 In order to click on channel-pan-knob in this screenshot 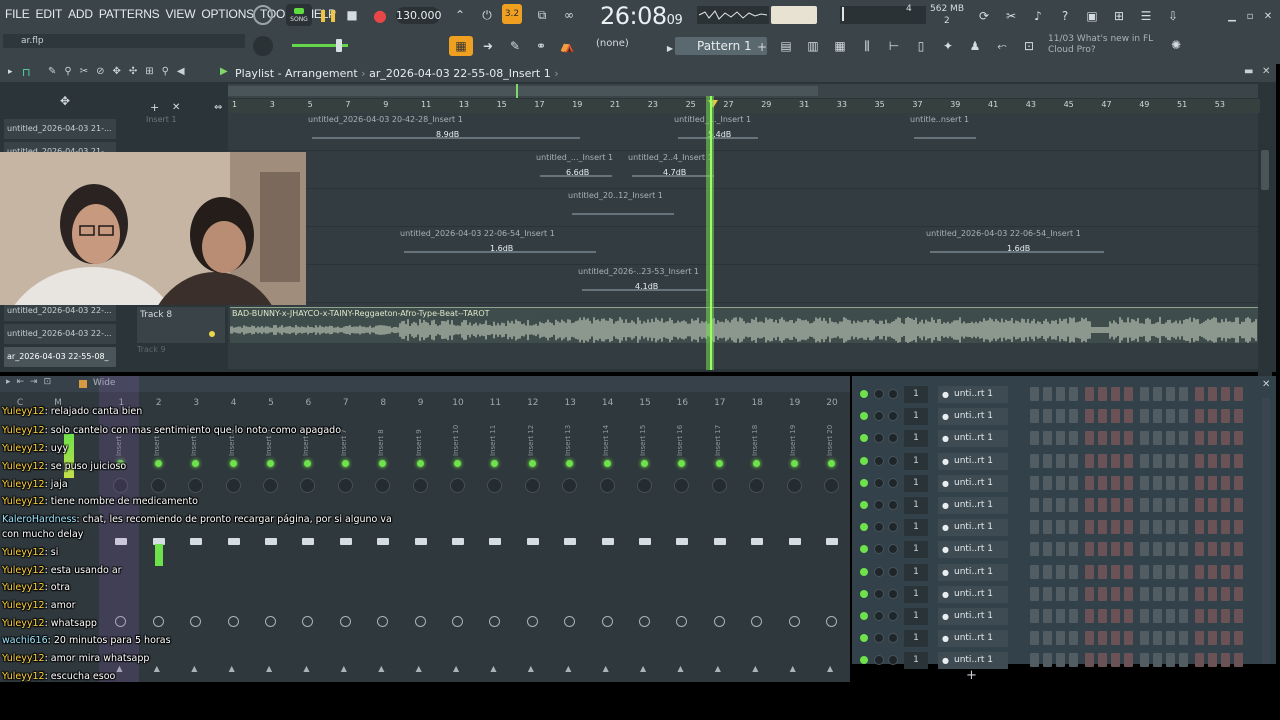, I will do `click(893, 660)`.